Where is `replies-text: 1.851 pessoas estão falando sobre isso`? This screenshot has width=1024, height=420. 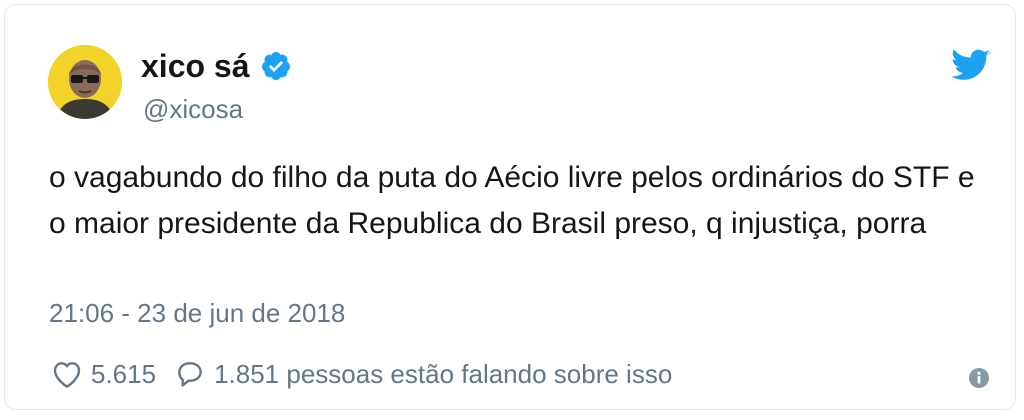
replies-text: 1.851 pessoas estão falando sobre isso is located at coordinates (443, 374).